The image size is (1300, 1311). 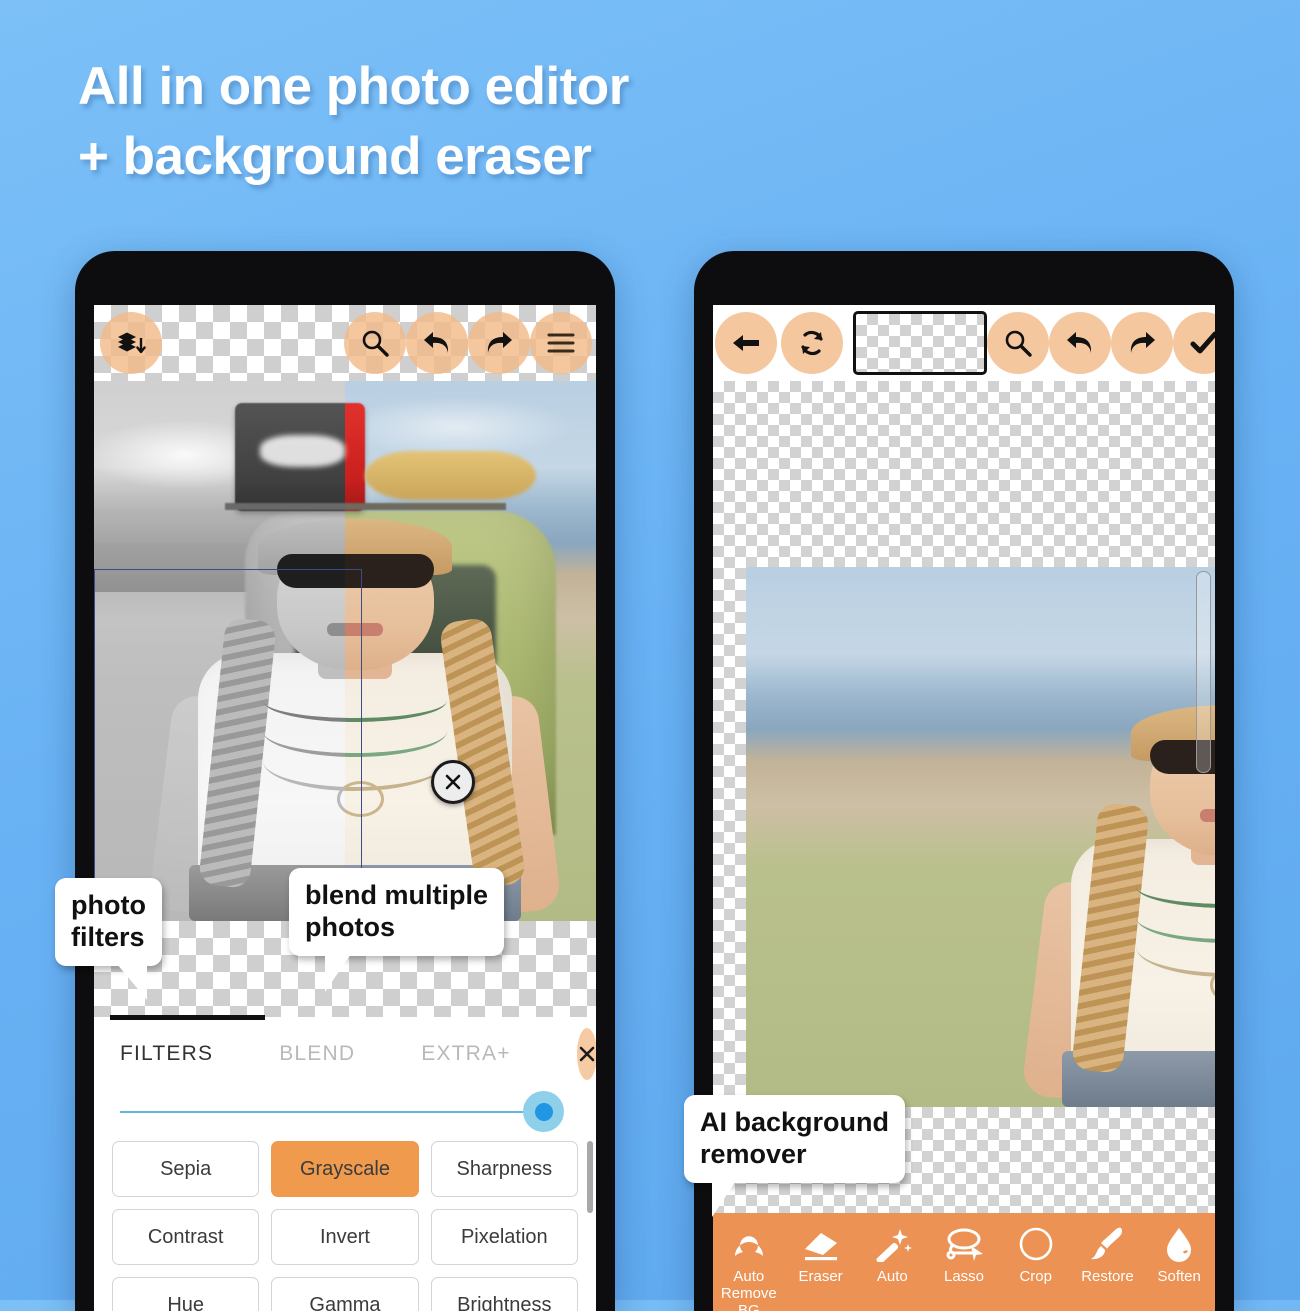 I want to click on menu-button, so click(x=561, y=343).